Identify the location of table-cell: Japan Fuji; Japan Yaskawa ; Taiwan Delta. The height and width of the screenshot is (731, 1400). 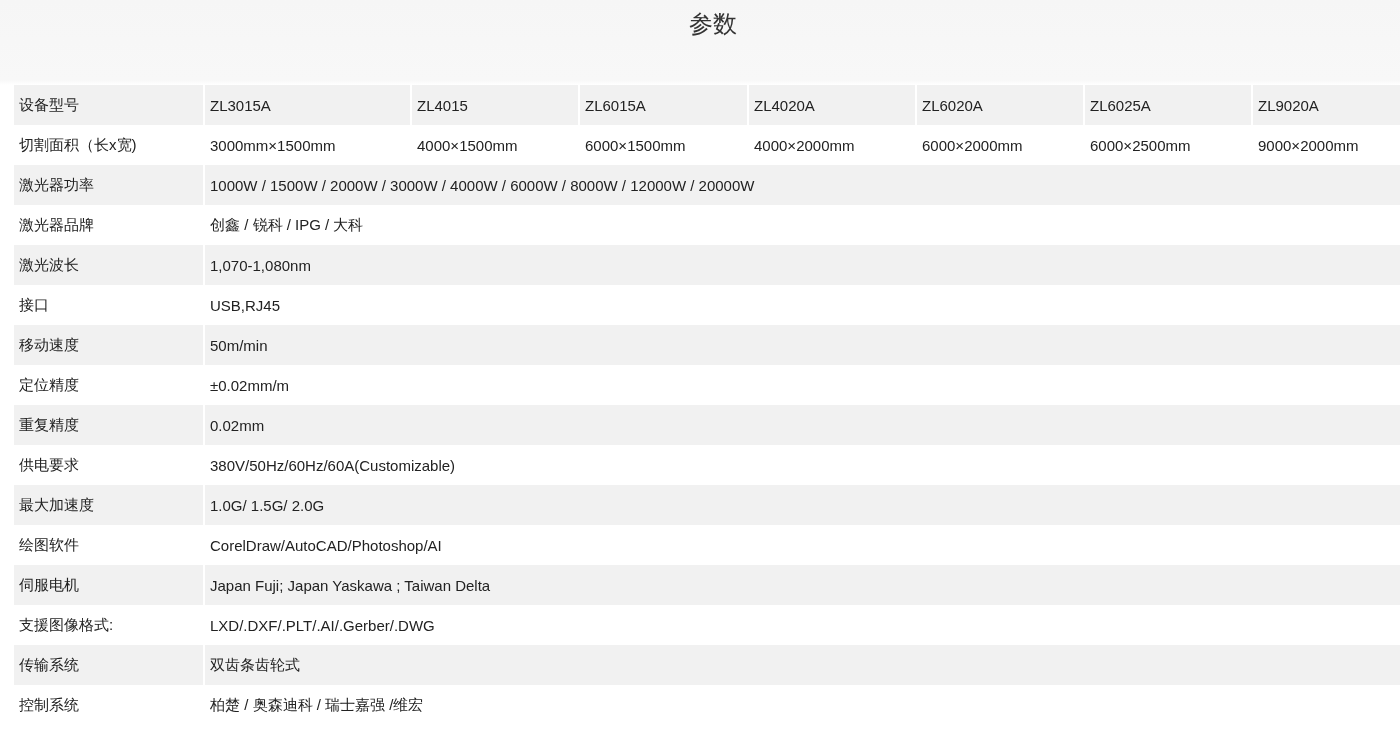
(802, 585).